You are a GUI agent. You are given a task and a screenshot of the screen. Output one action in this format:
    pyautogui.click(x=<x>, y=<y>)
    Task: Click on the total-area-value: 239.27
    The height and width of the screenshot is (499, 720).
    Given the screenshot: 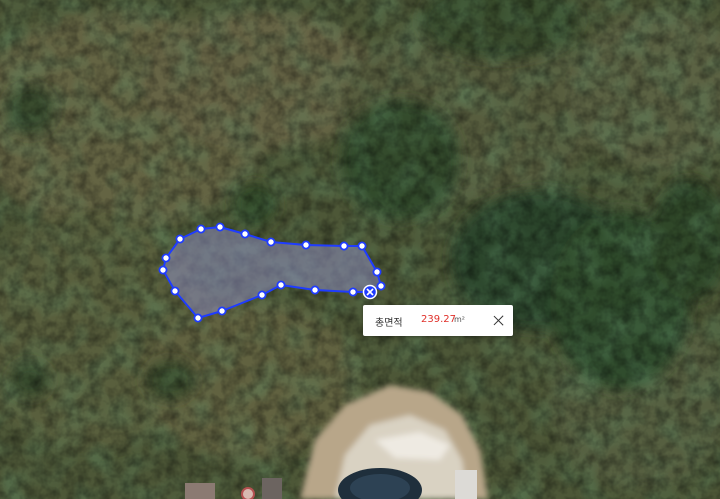 What is the action you would take?
    pyautogui.click(x=438, y=319)
    